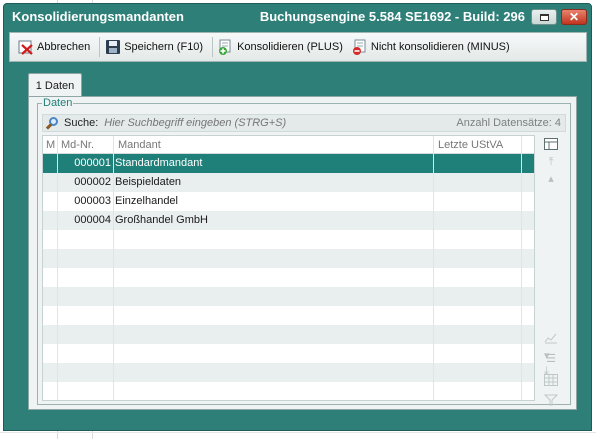  Describe the element at coordinates (64, 47) in the screenshot. I see `cancel-label: Abbrechen` at that location.